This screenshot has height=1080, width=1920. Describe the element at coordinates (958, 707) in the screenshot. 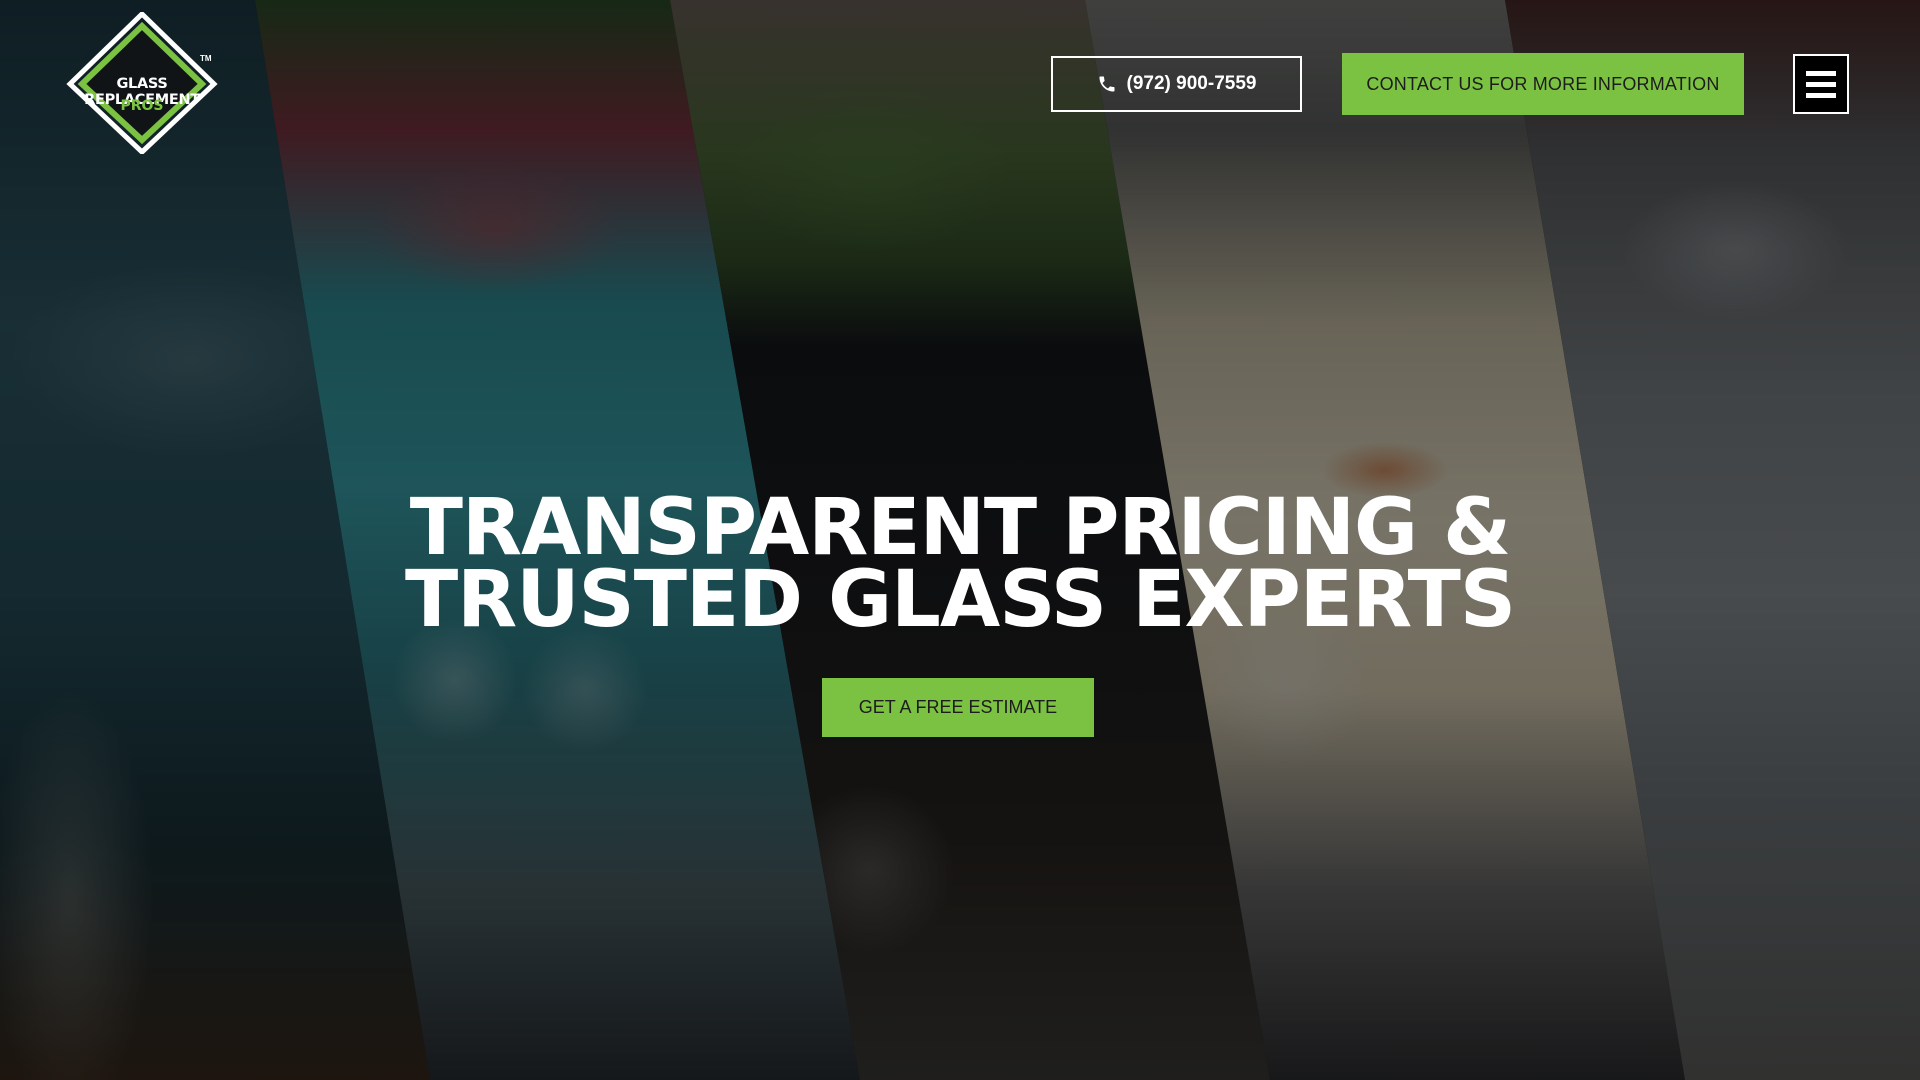

I see `free-estimate-button: GET A FREE ESTIMATE` at that location.